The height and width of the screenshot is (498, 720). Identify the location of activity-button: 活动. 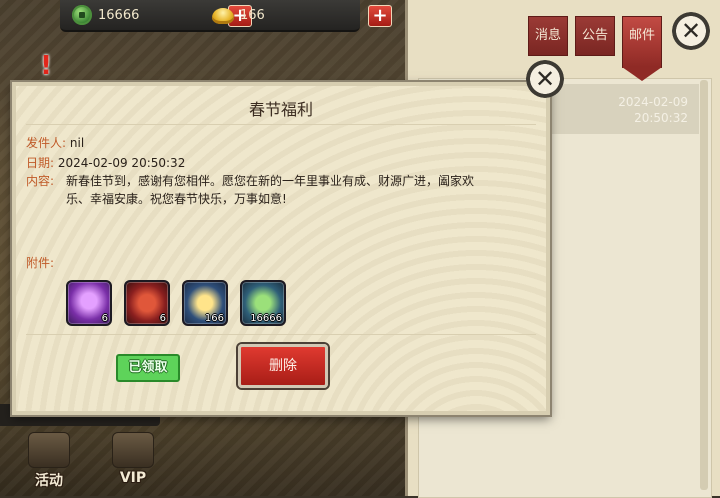
(49, 460).